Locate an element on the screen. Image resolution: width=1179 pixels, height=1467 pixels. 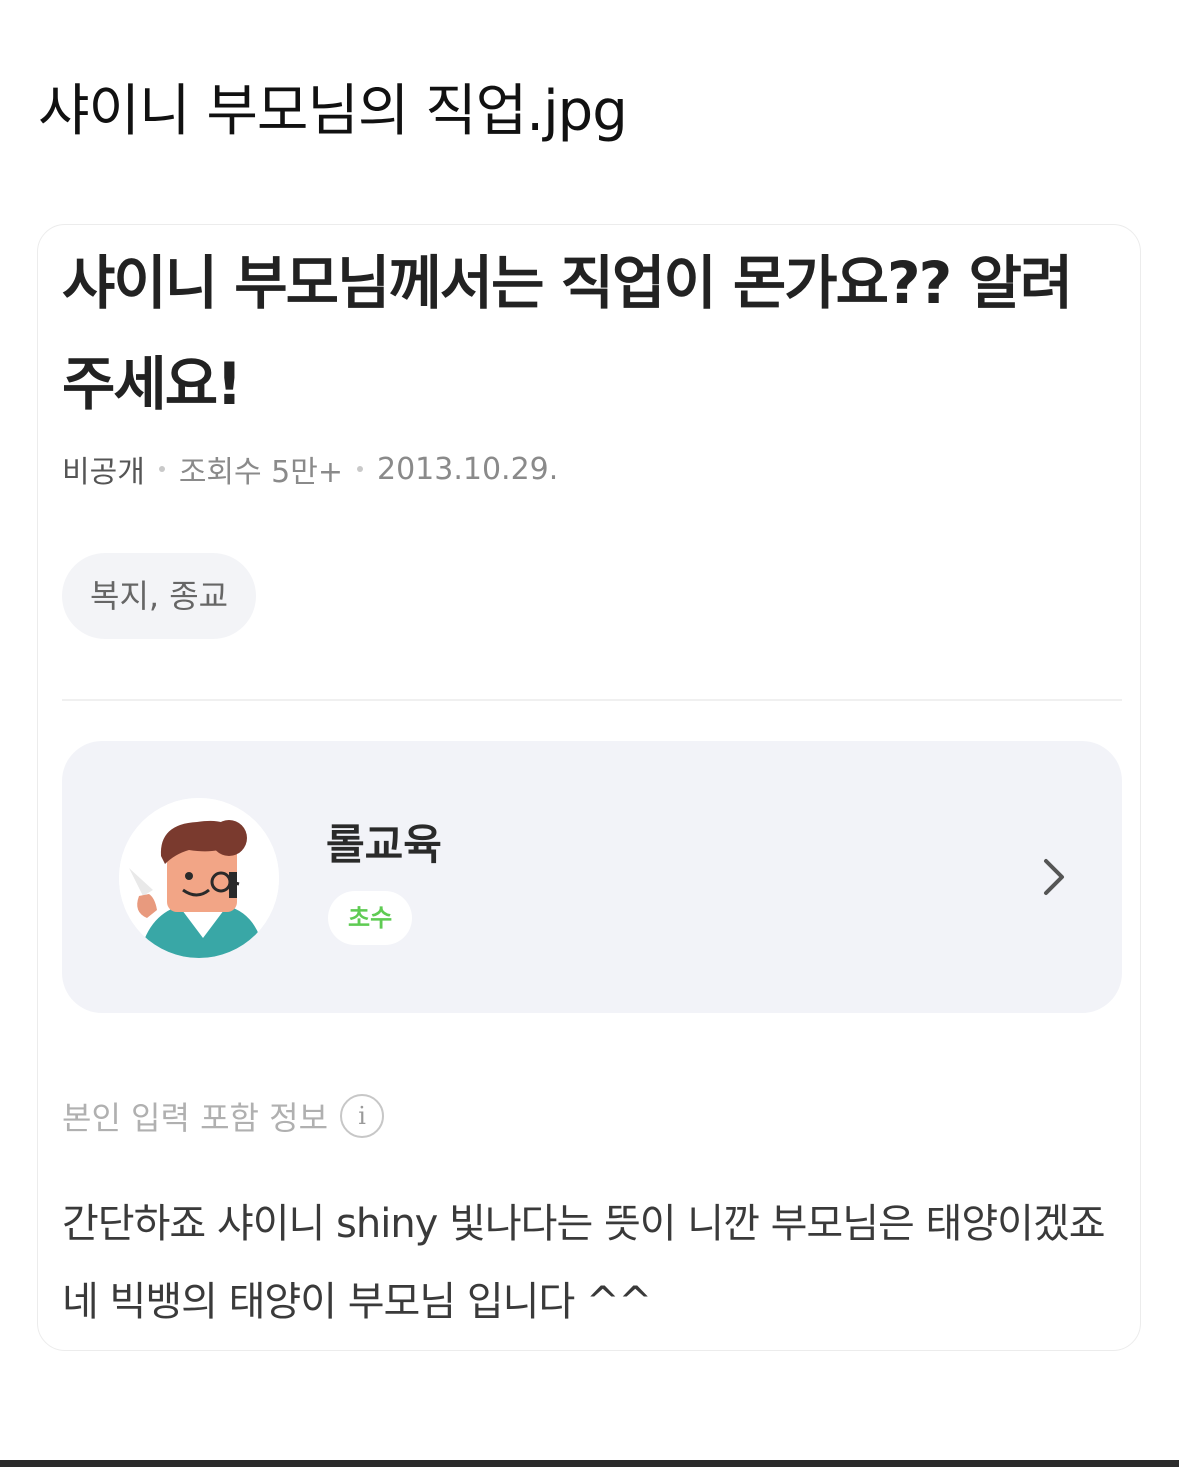
question-meta: 비공개 조회수 5만+ 2013.10.29. is located at coordinates (310, 469).